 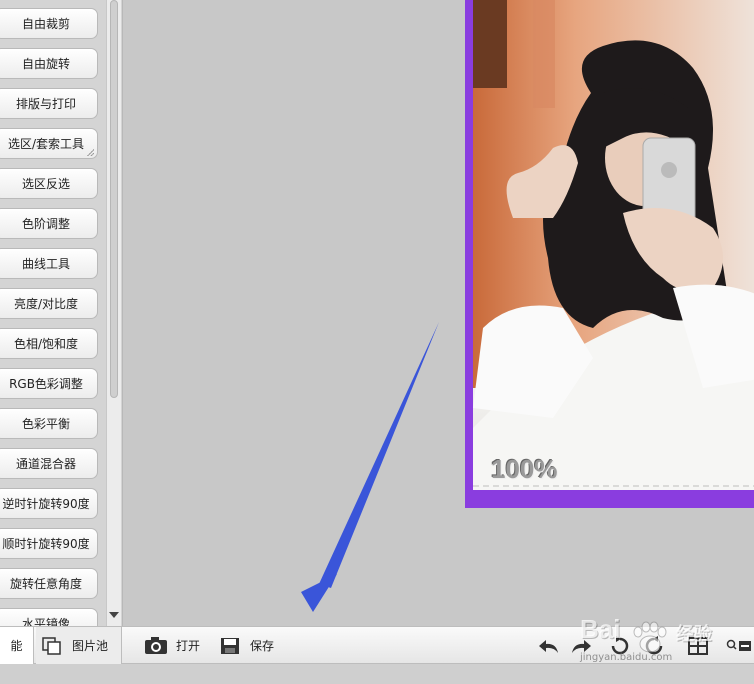 What do you see at coordinates (49, 543) in the screenshot?
I see `tool-rotate-cw-90: 顺时针旋转90度` at bounding box center [49, 543].